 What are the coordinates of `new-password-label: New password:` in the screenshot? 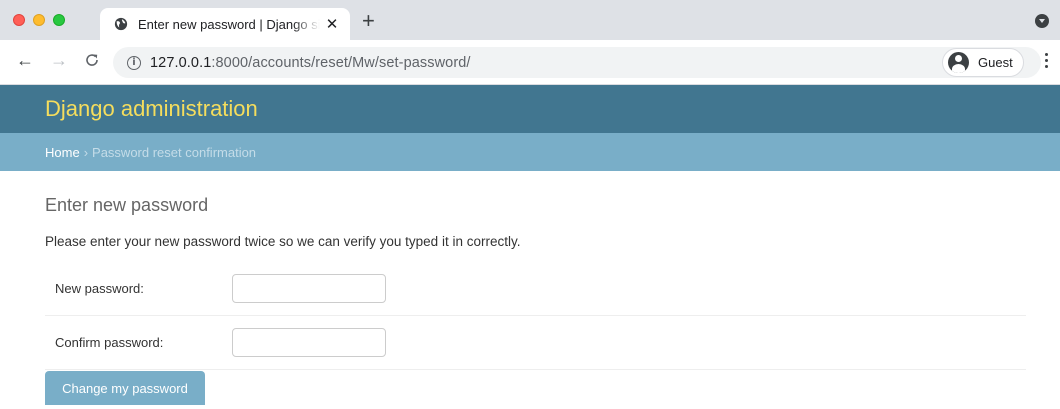 It's located at (99, 288).